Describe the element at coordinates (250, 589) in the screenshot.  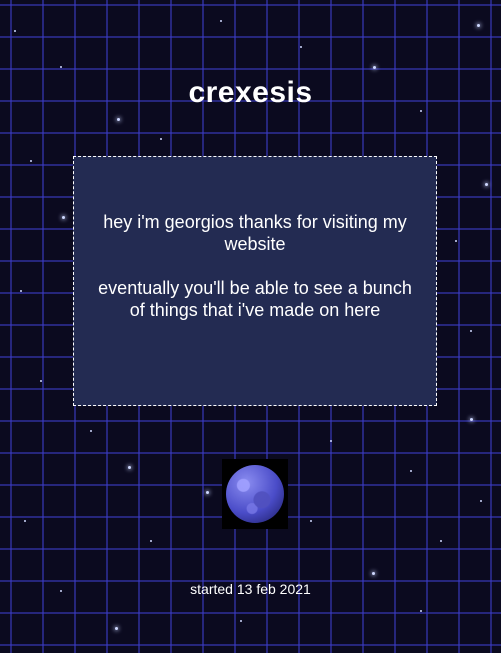
I see `started-date: started 13 feb 2021` at that location.